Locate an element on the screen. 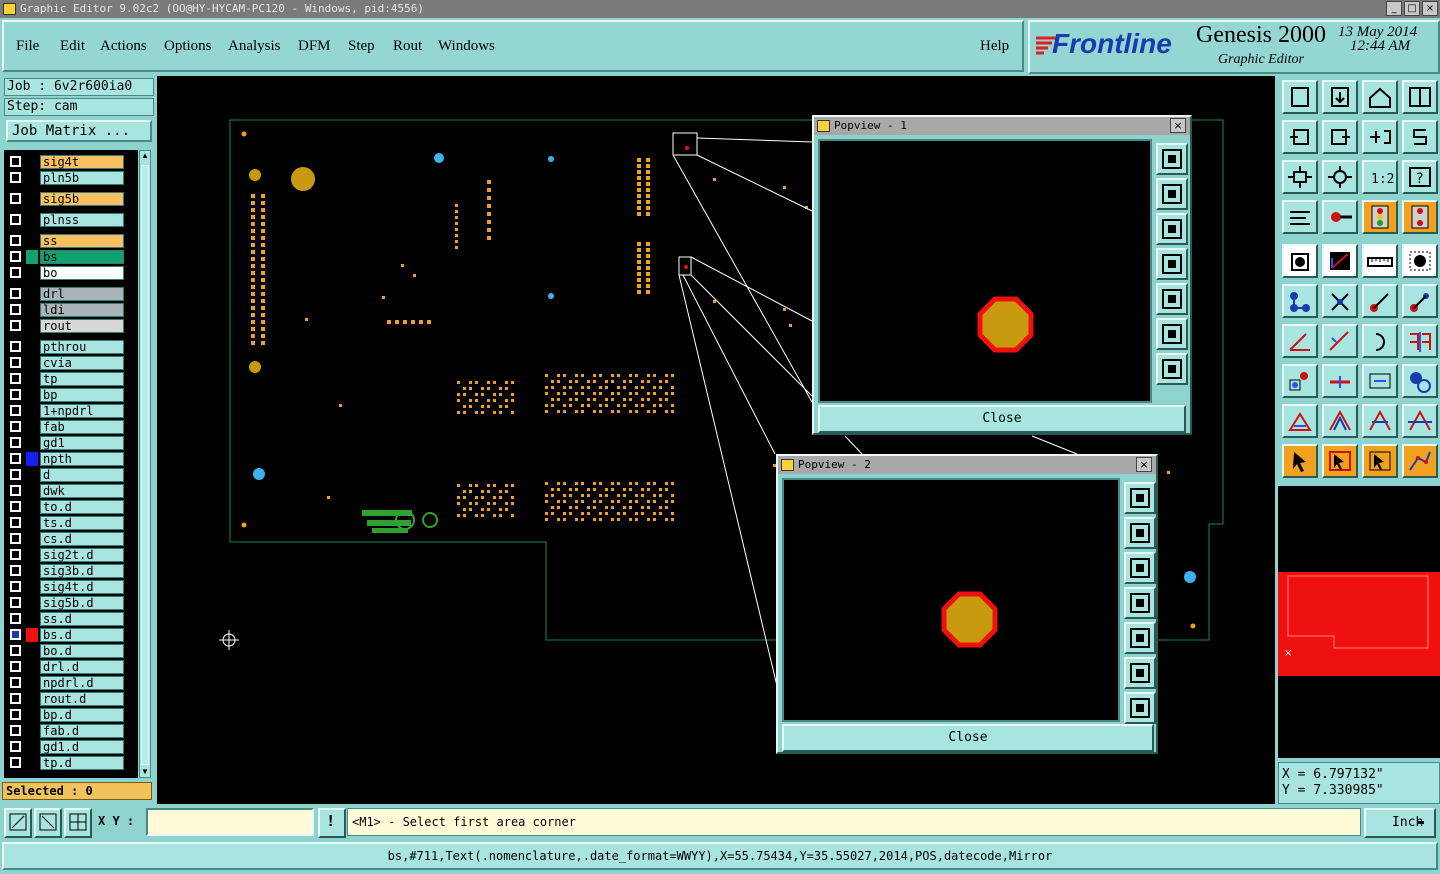 This screenshot has width=1440, height=874. layer-name: bp is located at coordinates (82, 395).